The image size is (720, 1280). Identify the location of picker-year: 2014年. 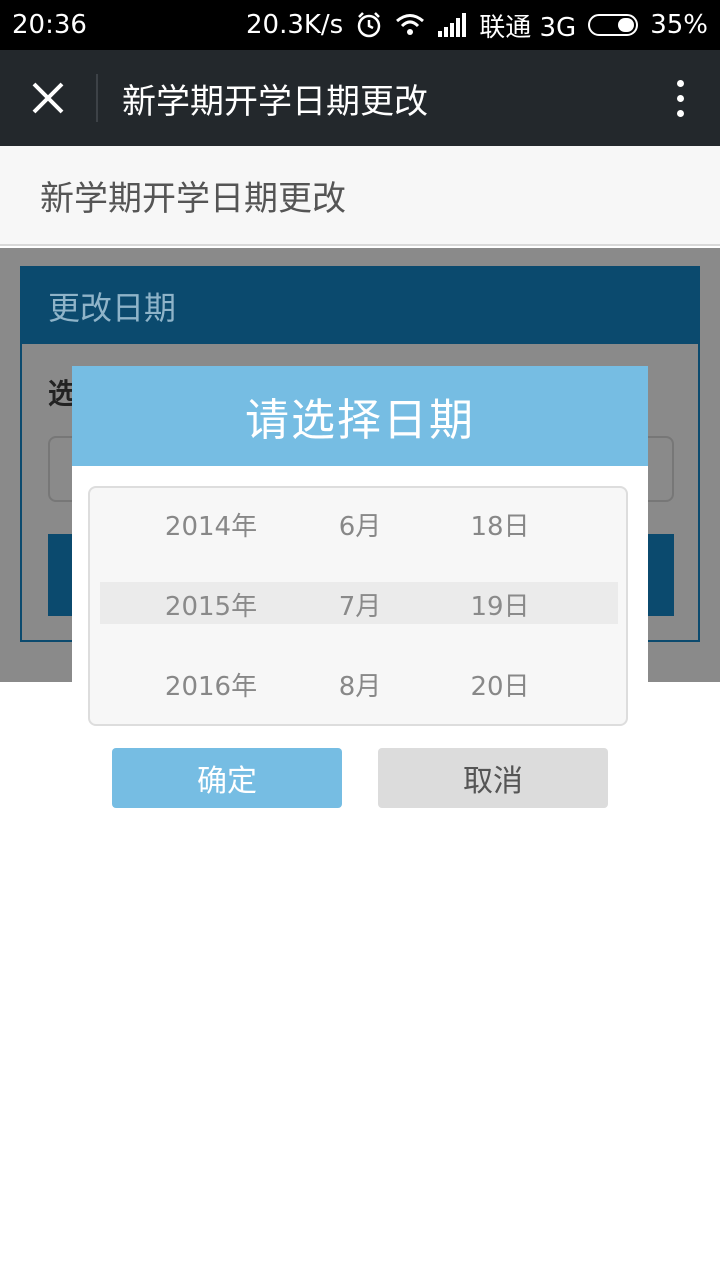
(211, 524).